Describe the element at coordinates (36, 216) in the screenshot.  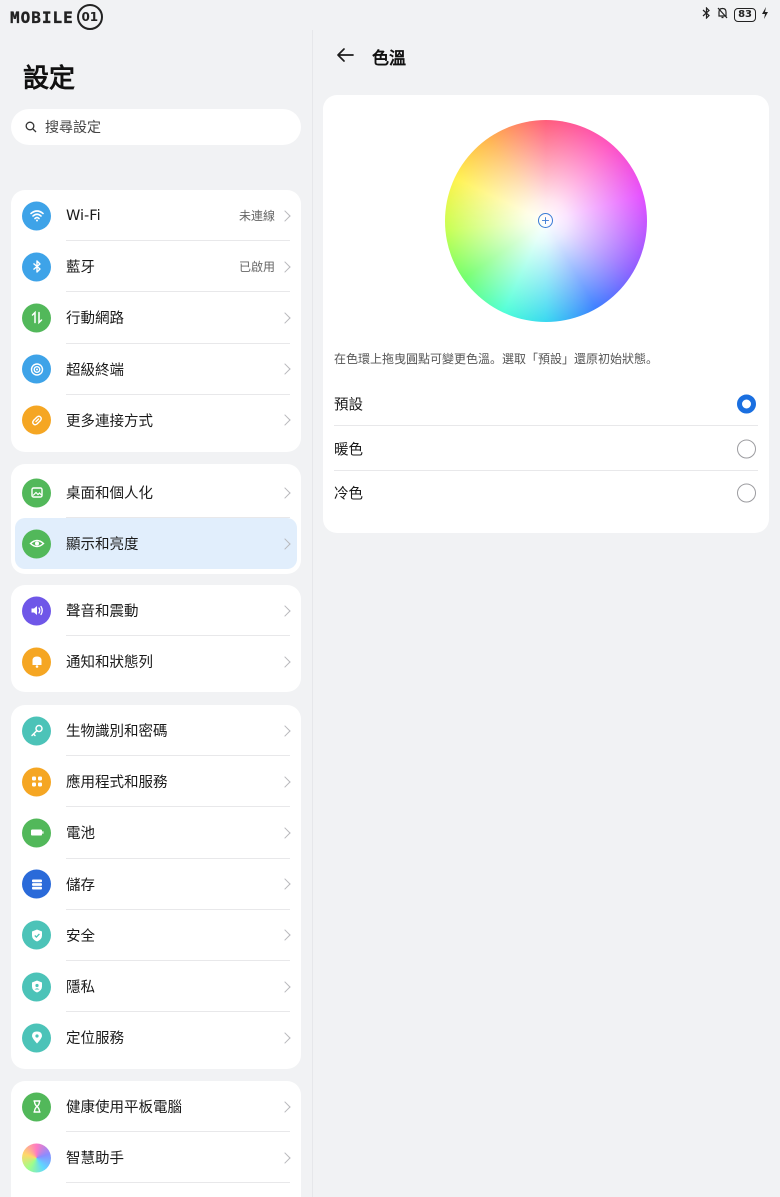
I see `wifi-icon` at that location.